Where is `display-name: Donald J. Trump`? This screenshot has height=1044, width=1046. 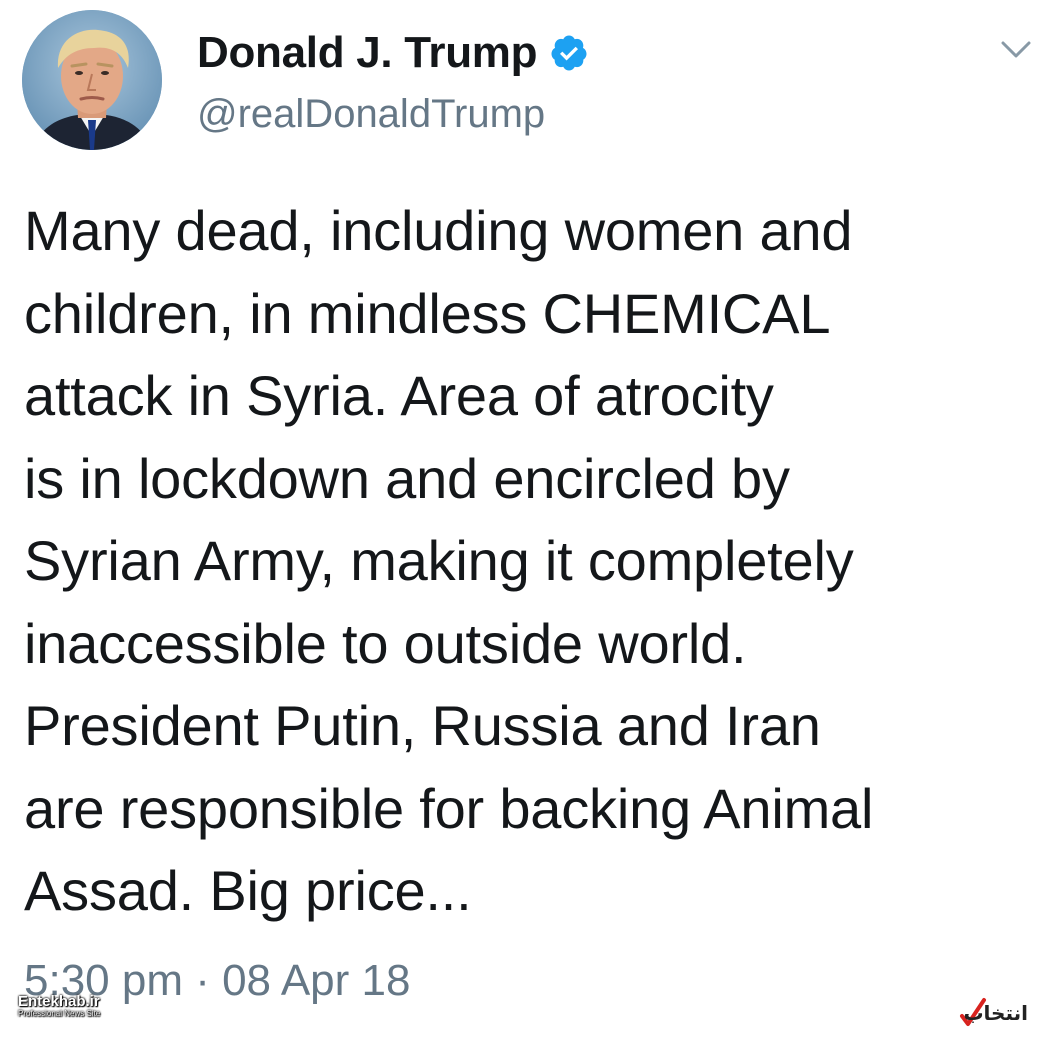 display-name: Donald J. Trump is located at coordinates (367, 53).